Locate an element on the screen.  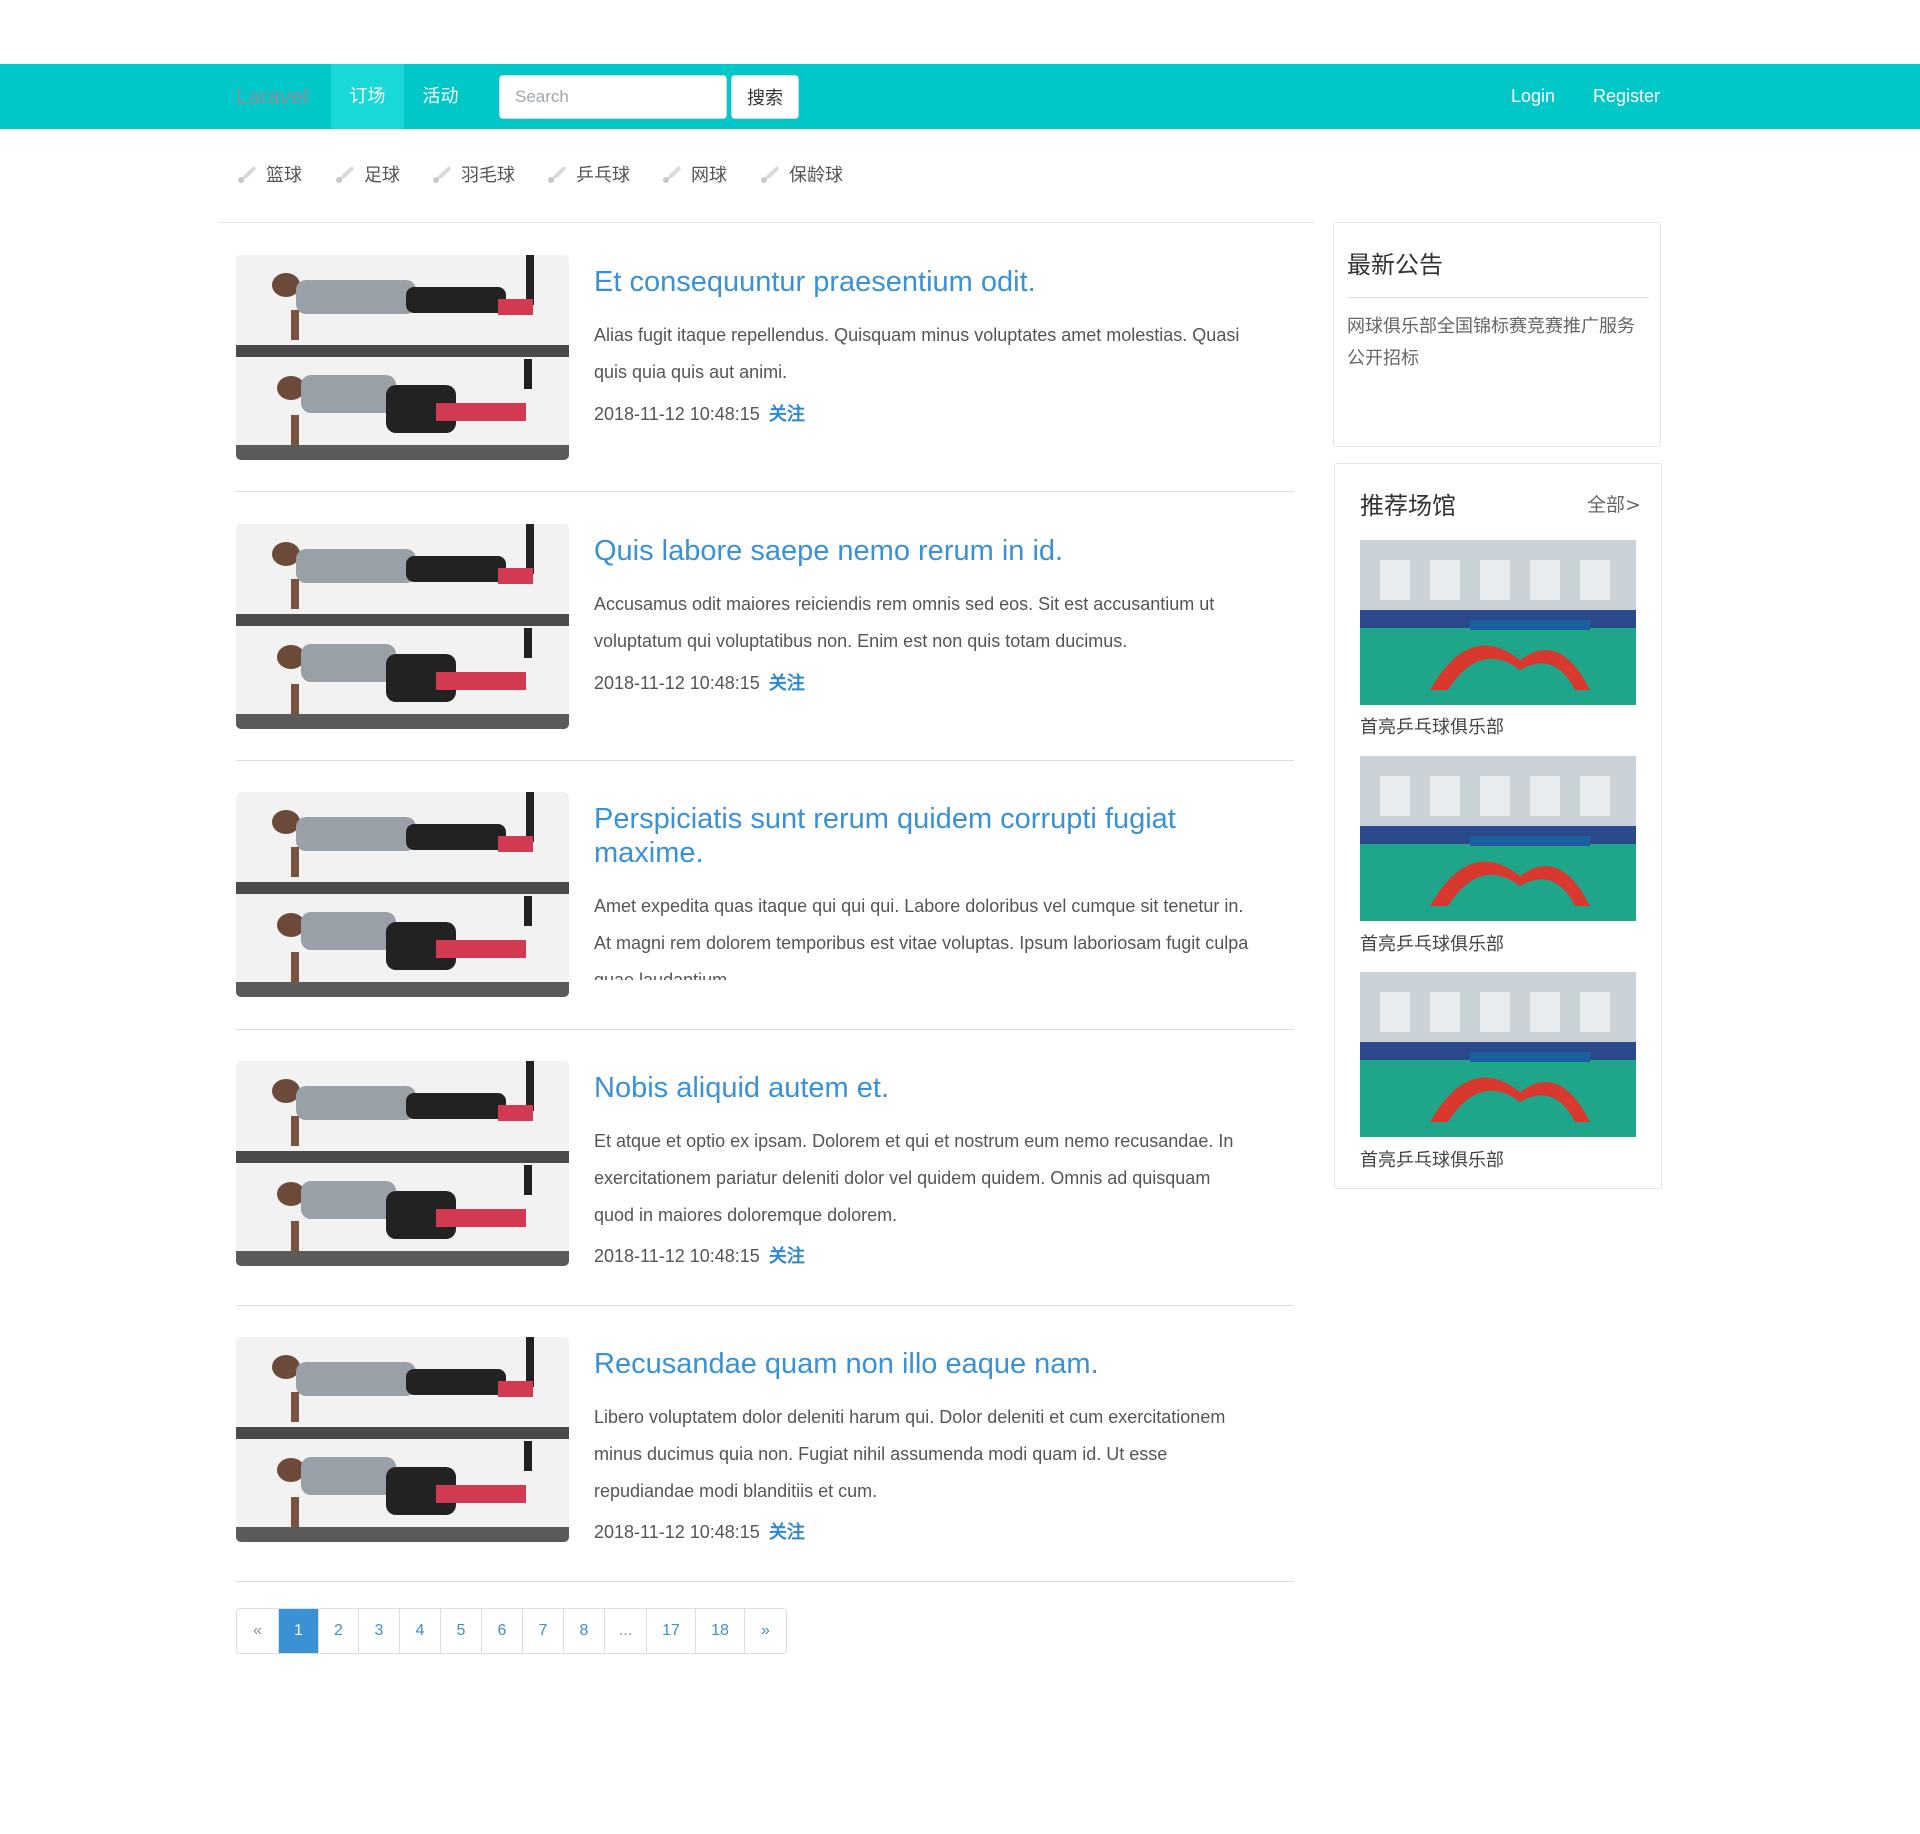
pagination-page: 4 is located at coordinates (420, 1631).